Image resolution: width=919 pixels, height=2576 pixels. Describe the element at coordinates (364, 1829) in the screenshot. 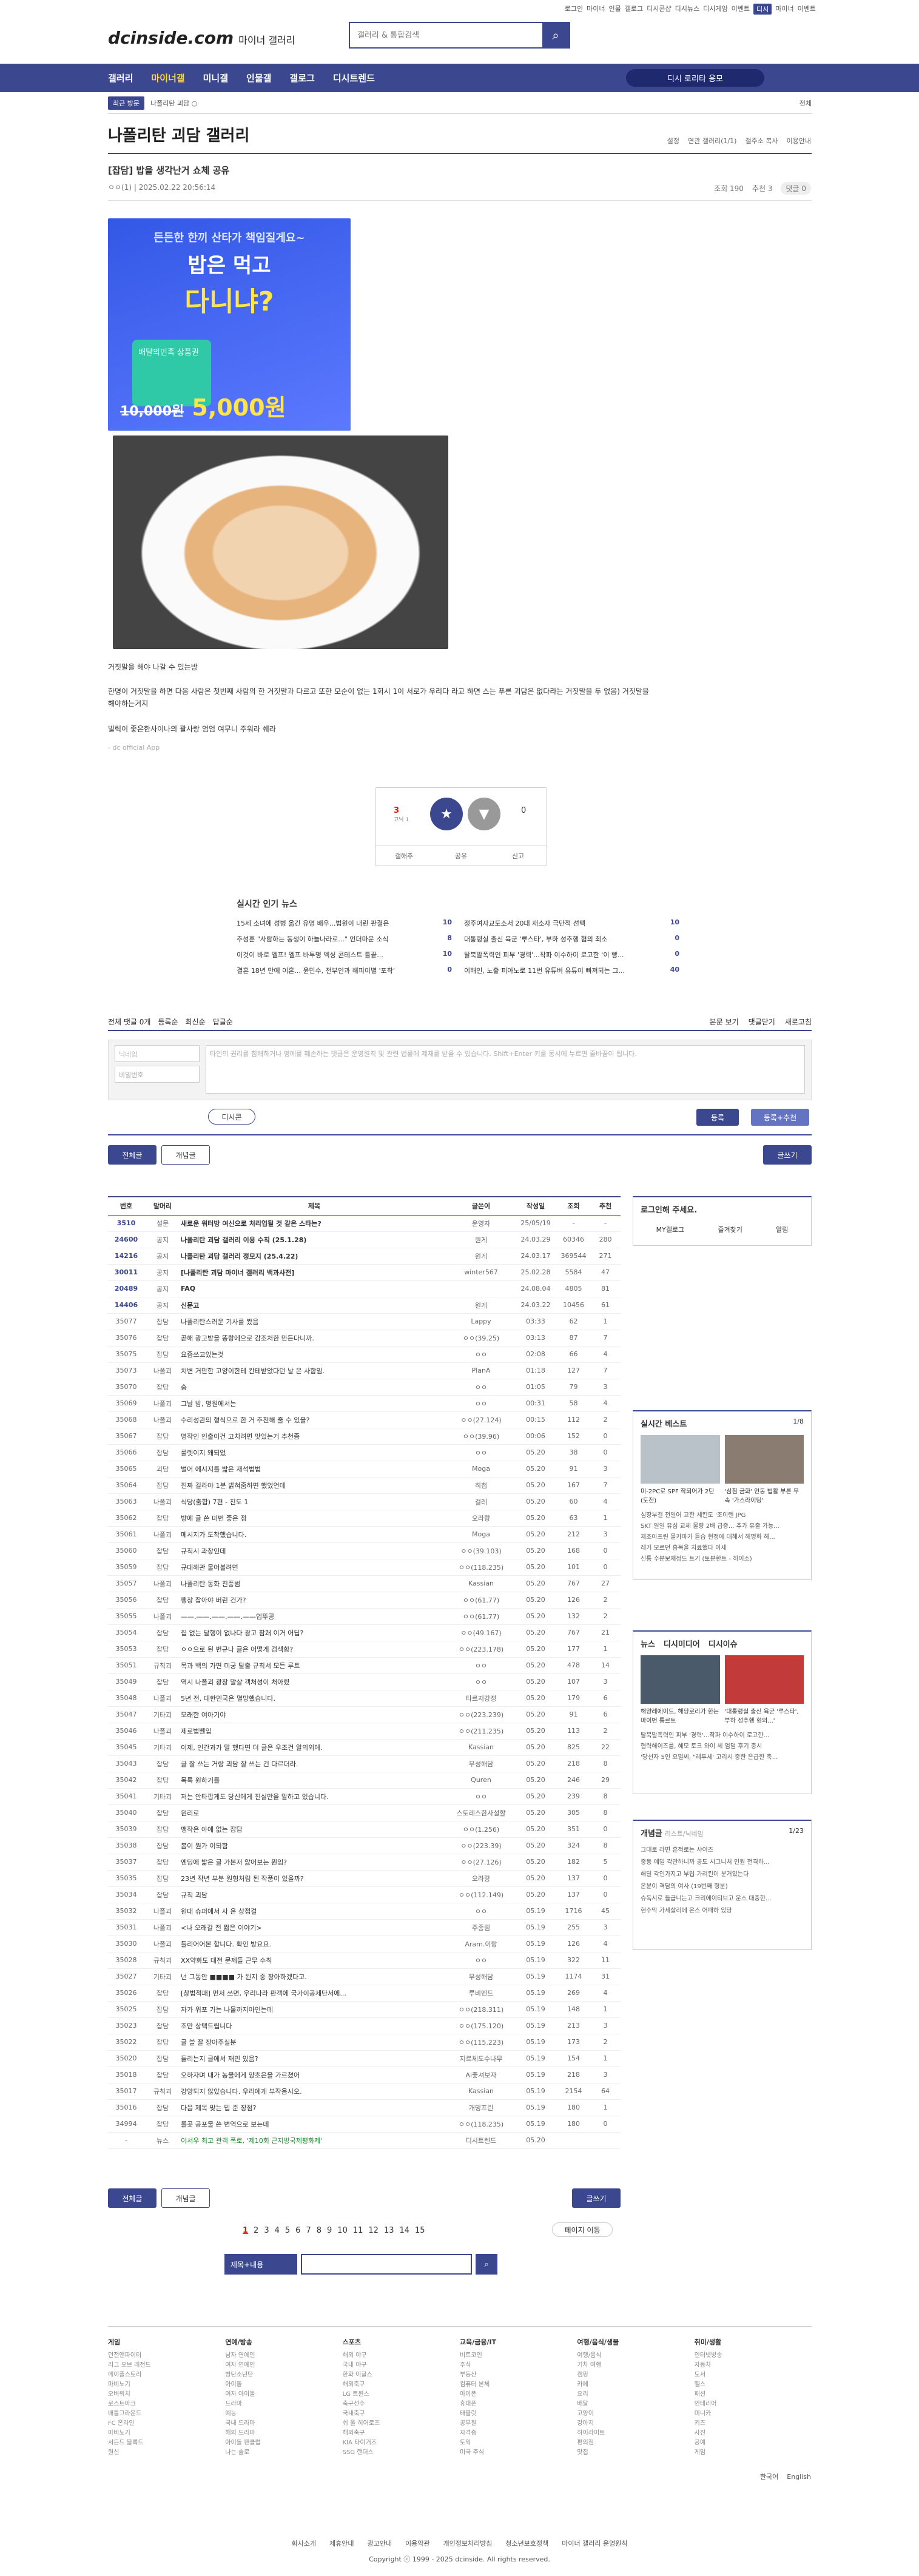

I see `table-row: 35039 잡담 맹작은 아에 없는 잡담 ㅇㅇ(1.256) 05.20 351 0` at that location.